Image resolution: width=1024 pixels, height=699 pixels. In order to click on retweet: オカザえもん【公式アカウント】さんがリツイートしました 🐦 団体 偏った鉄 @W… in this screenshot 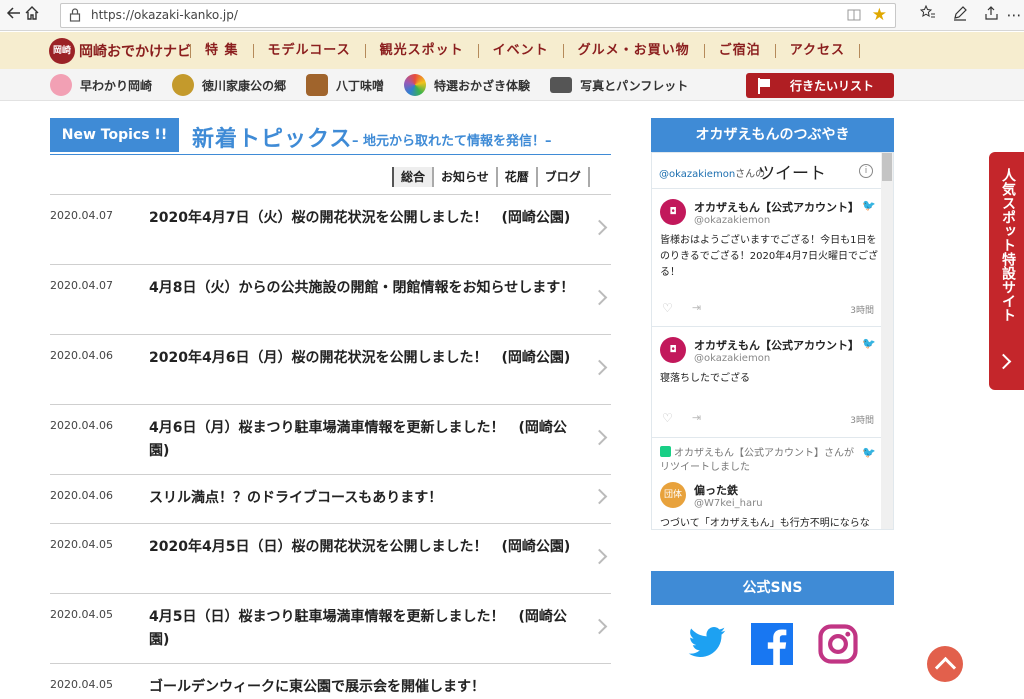, I will do `click(767, 483)`.